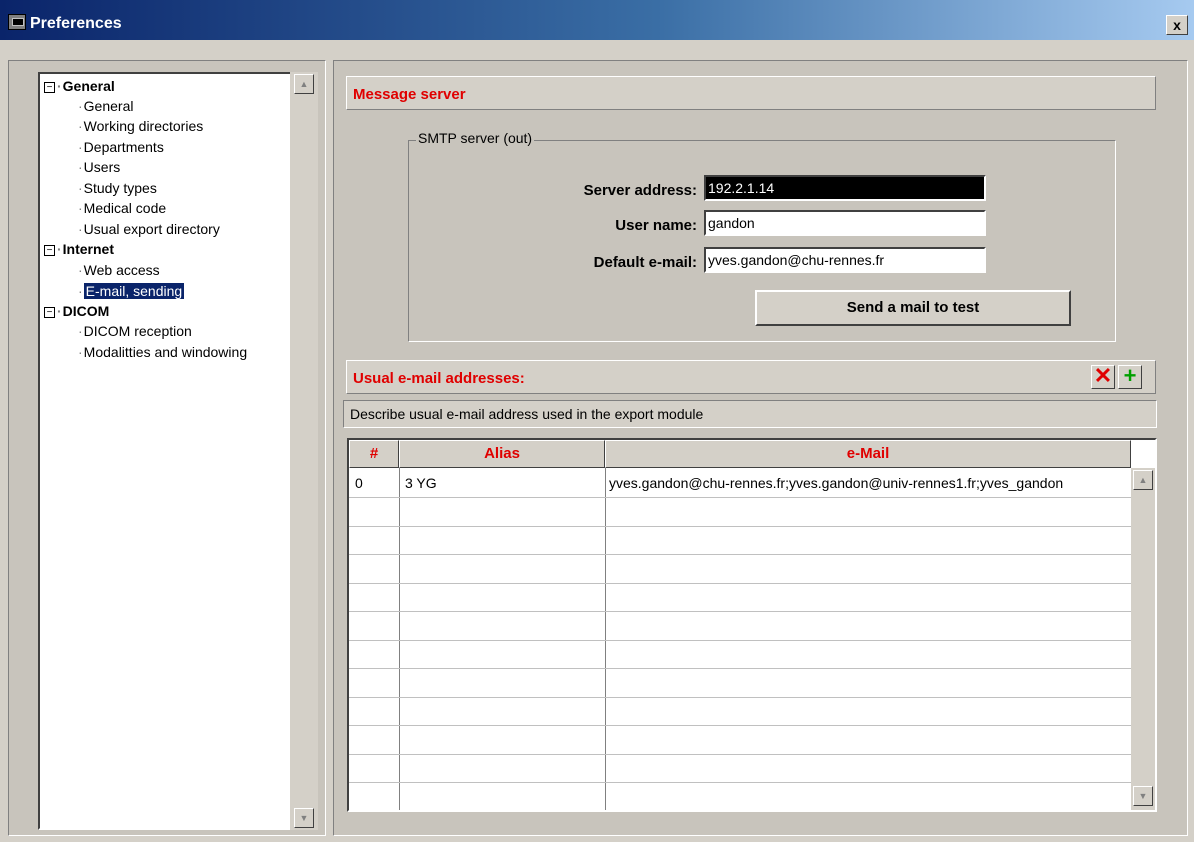  Describe the element at coordinates (845, 188) in the screenshot. I see `server-address-input: 192.2.1.14` at that location.